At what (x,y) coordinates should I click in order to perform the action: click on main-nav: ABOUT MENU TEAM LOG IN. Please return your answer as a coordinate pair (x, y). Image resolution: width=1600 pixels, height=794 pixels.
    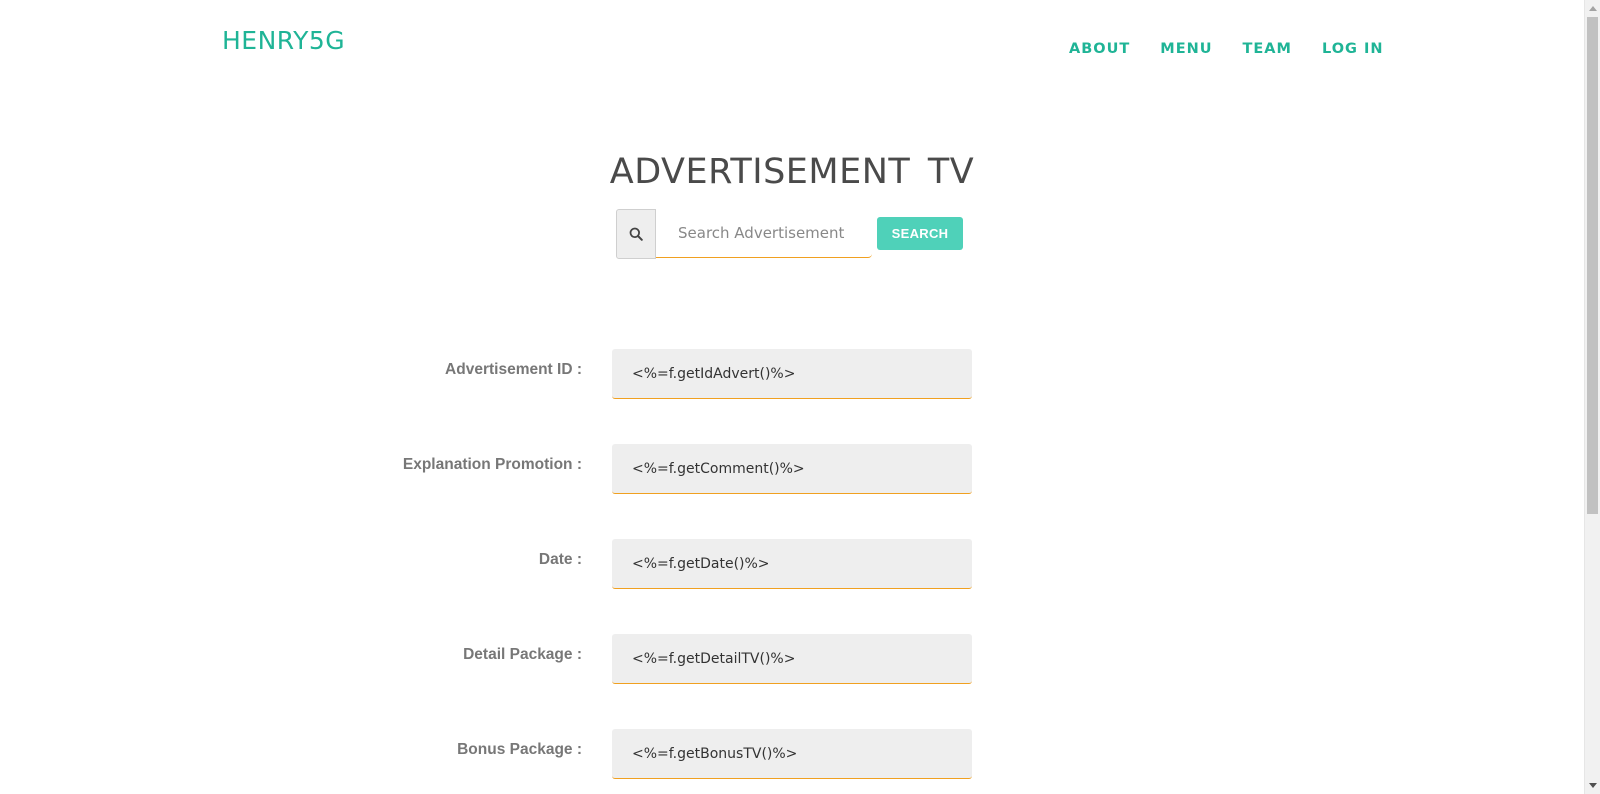
    Looking at the image, I should click on (1226, 49).